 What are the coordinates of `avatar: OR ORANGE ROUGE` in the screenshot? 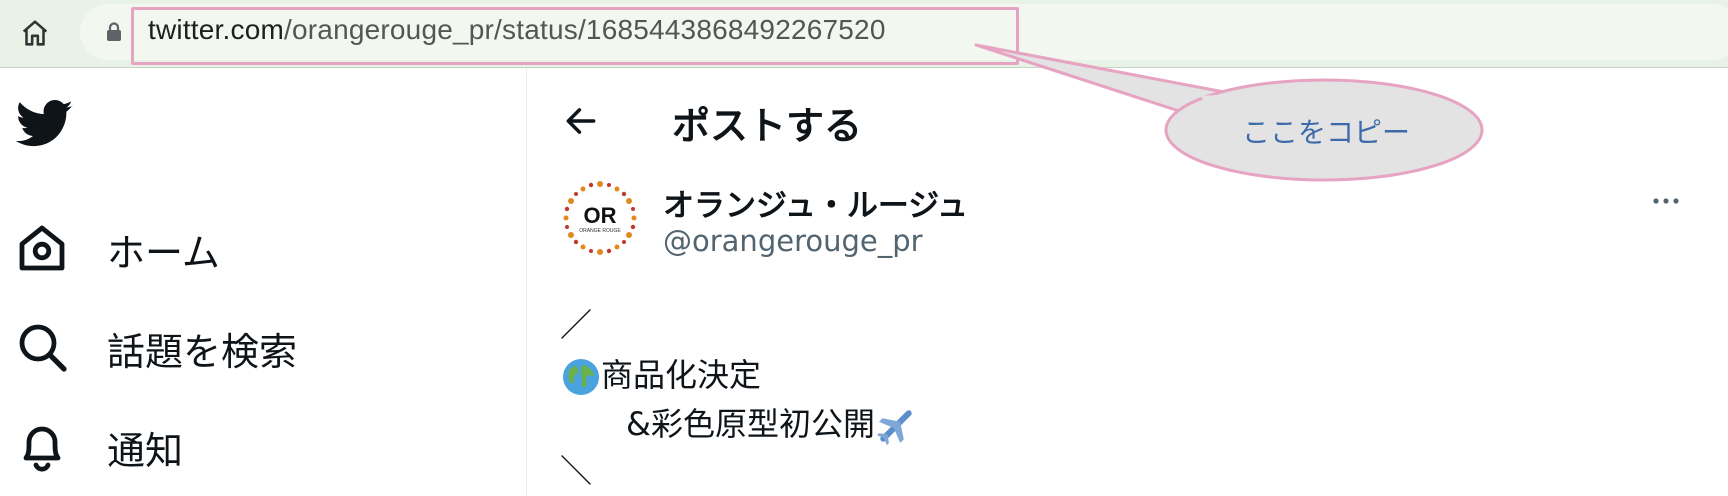 It's located at (600, 218).